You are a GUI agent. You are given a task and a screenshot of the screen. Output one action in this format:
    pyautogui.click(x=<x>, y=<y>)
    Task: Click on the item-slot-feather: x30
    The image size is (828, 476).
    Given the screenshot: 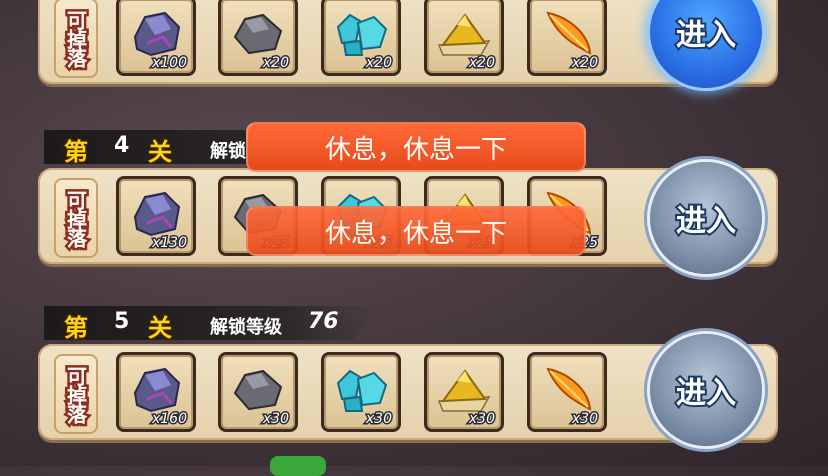 What is the action you would take?
    pyautogui.click(x=567, y=392)
    